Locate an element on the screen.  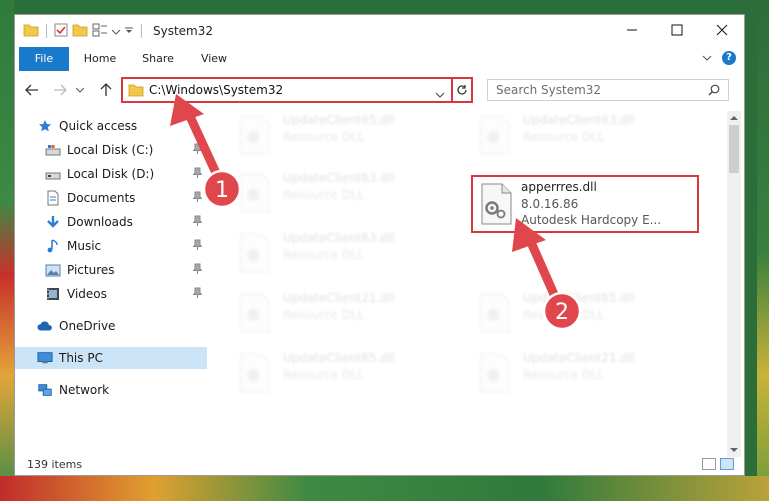
refresh-button is located at coordinates (462, 90).